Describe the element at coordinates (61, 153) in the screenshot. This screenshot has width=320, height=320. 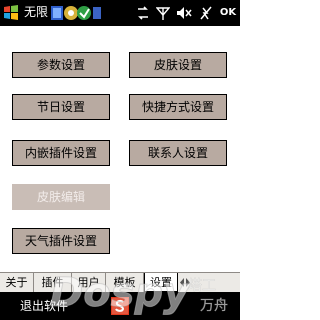
I see `embedded-plugin-settings-button: 内嵌插件设置` at that location.